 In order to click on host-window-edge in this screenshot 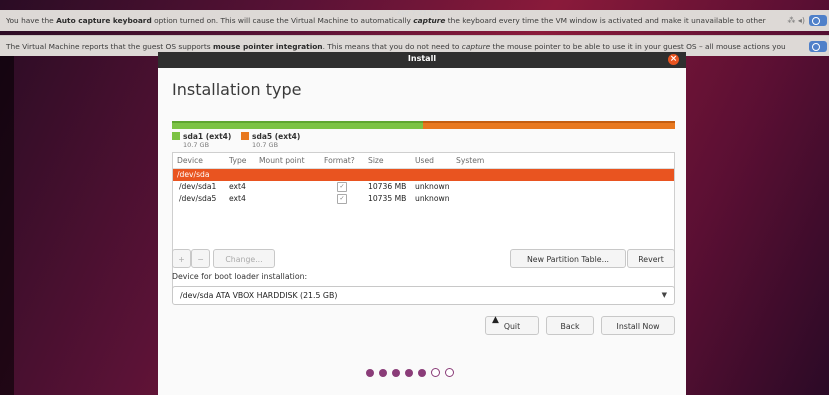, I will do `click(7, 225)`.